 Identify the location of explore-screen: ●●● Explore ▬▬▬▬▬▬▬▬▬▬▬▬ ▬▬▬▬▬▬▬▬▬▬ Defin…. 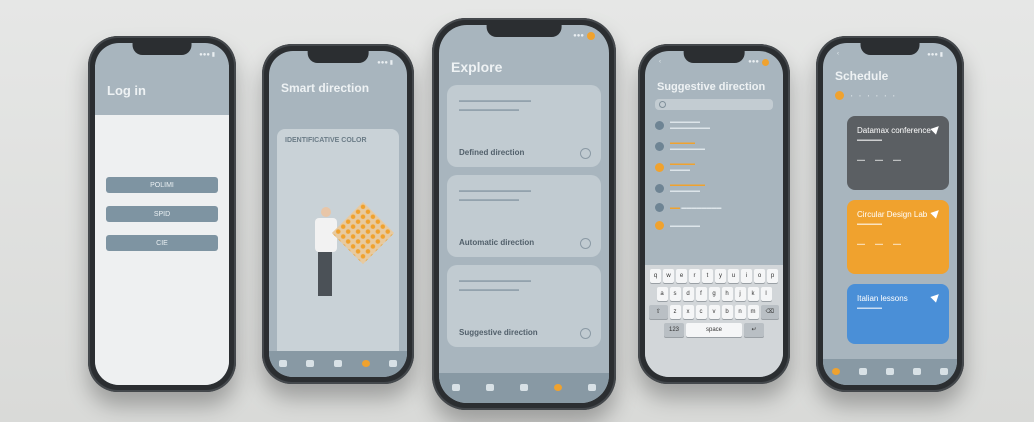
(524, 214).